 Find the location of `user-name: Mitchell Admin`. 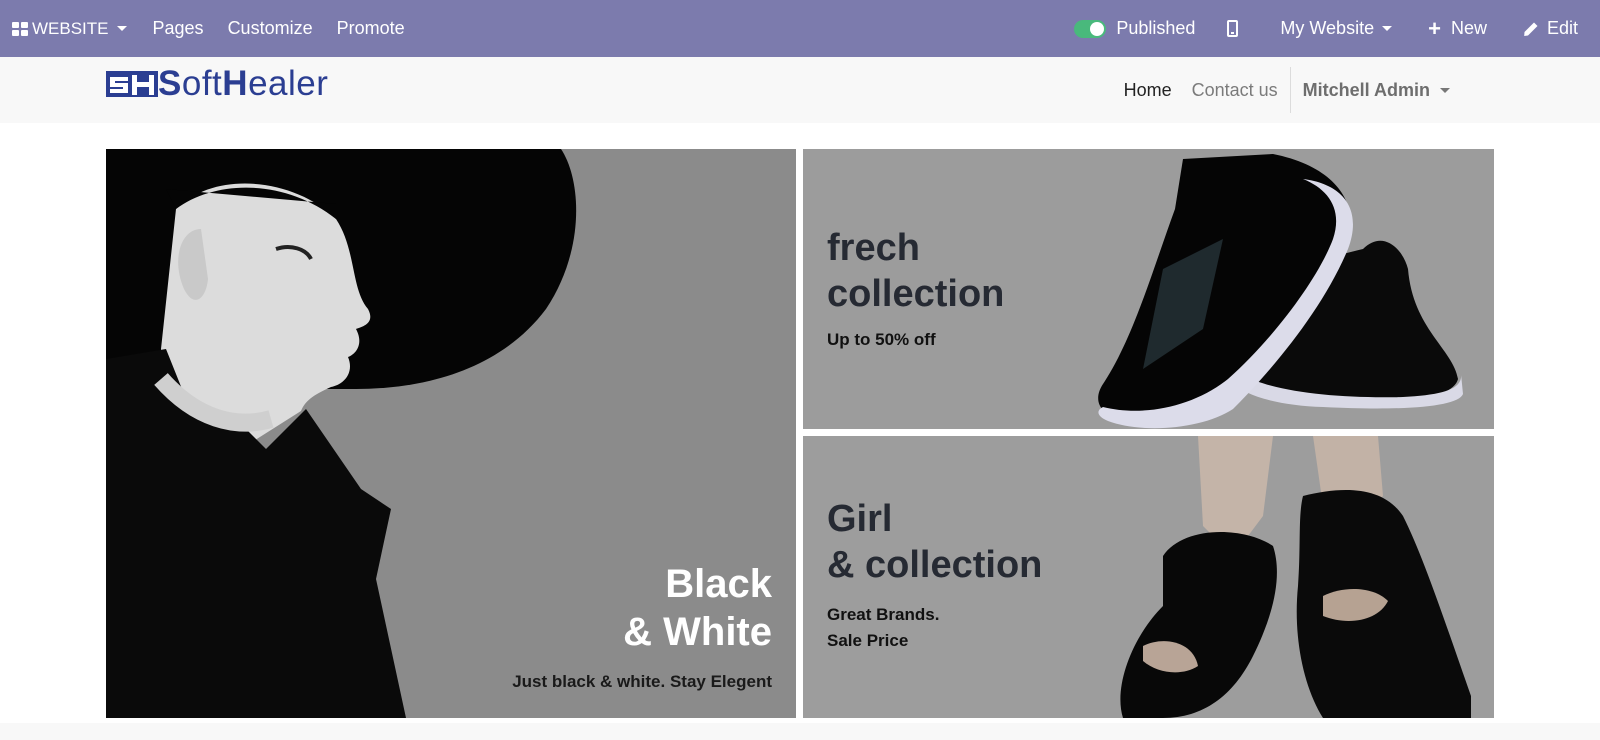

user-name: Mitchell Admin is located at coordinates (1366, 89).